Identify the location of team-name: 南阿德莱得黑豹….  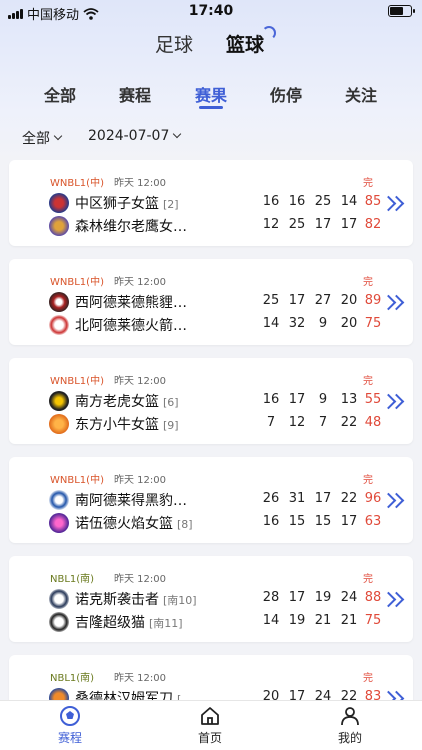
(131, 501).